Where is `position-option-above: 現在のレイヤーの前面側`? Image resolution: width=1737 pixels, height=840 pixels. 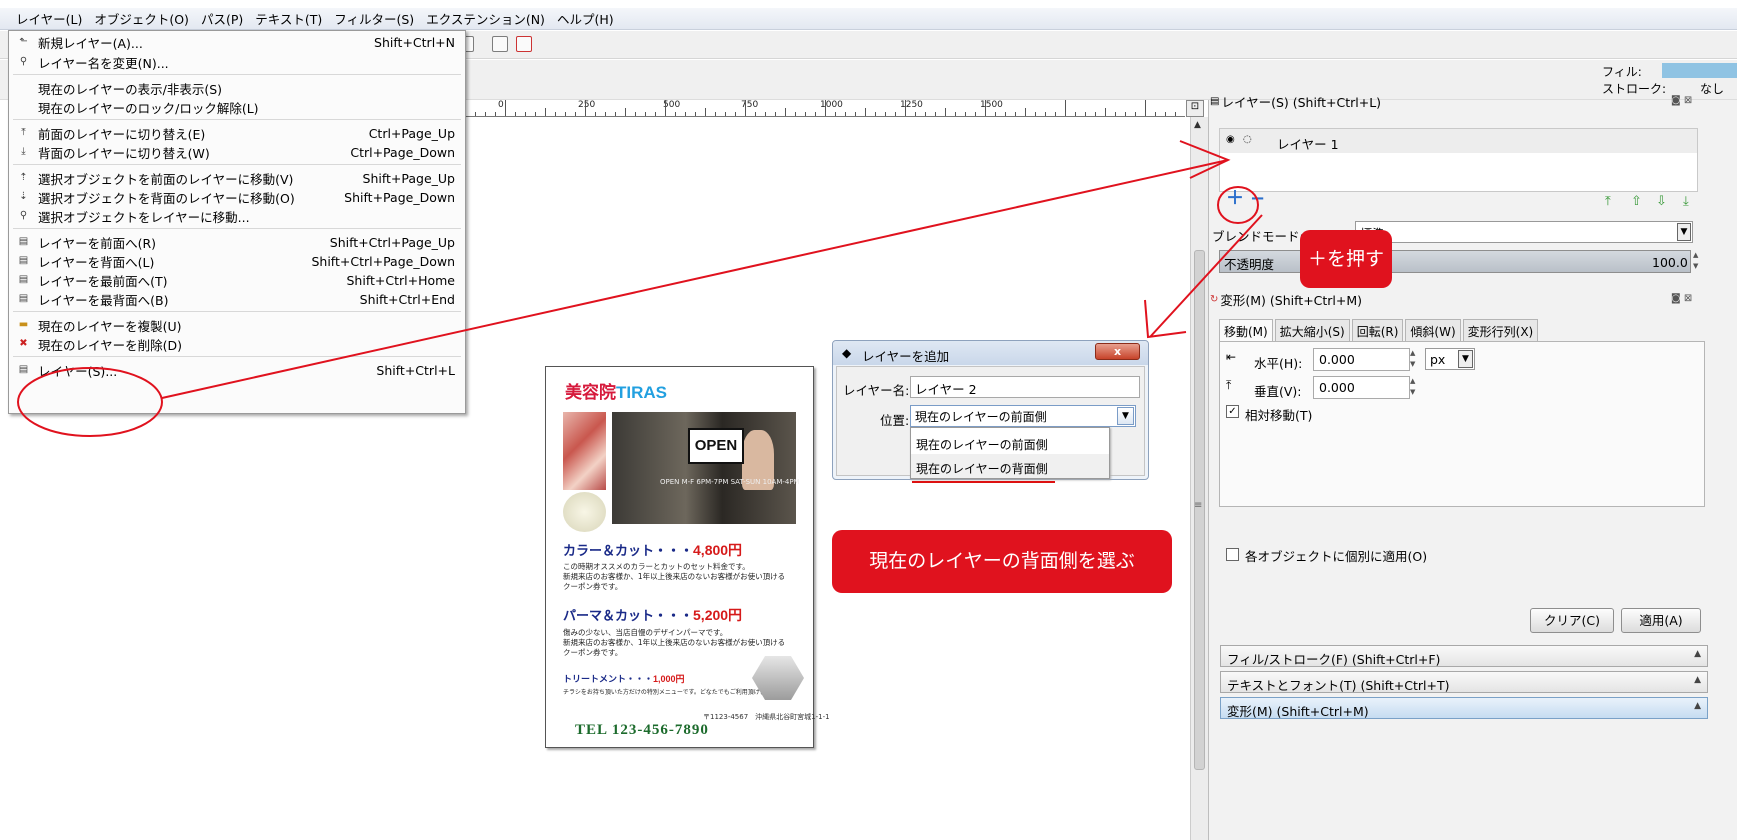 position-option-above: 現在のレイヤーの前面側 is located at coordinates (982, 444).